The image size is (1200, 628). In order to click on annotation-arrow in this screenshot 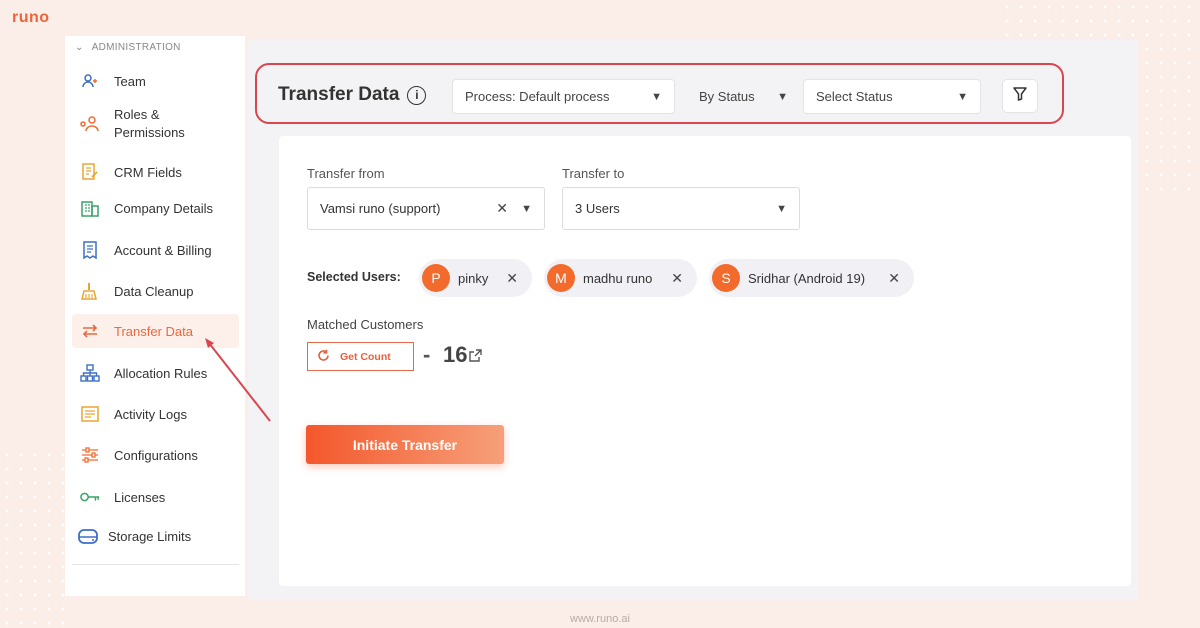, I will do `click(238, 380)`.